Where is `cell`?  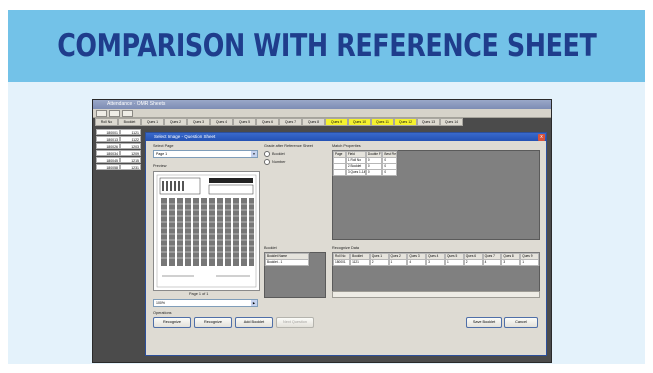
cell is located at coordinates (339, 172).